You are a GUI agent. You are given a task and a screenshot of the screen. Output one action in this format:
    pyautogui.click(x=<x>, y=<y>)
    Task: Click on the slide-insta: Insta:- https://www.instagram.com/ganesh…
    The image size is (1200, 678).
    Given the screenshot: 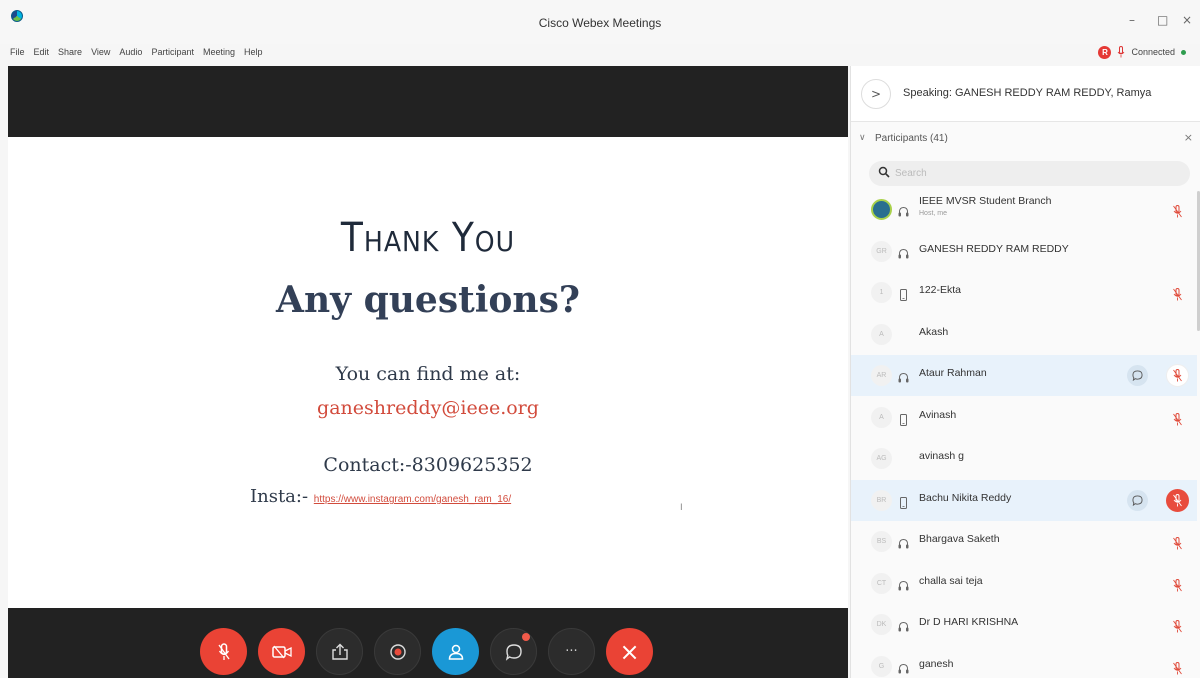 What is the action you would take?
    pyautogui.click(x=380, y=496)
    